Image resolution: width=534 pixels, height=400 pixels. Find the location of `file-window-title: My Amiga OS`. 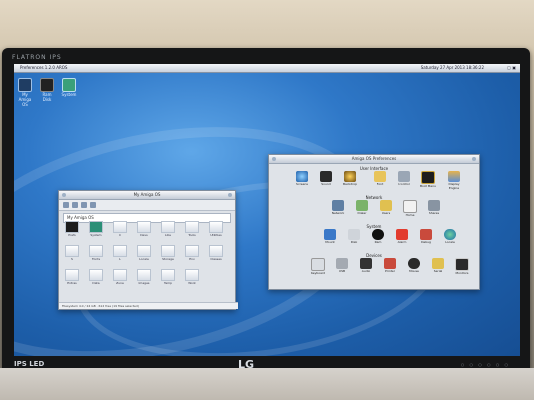

file-window-title: My Amiga OS is located at coordinates (147, 194).